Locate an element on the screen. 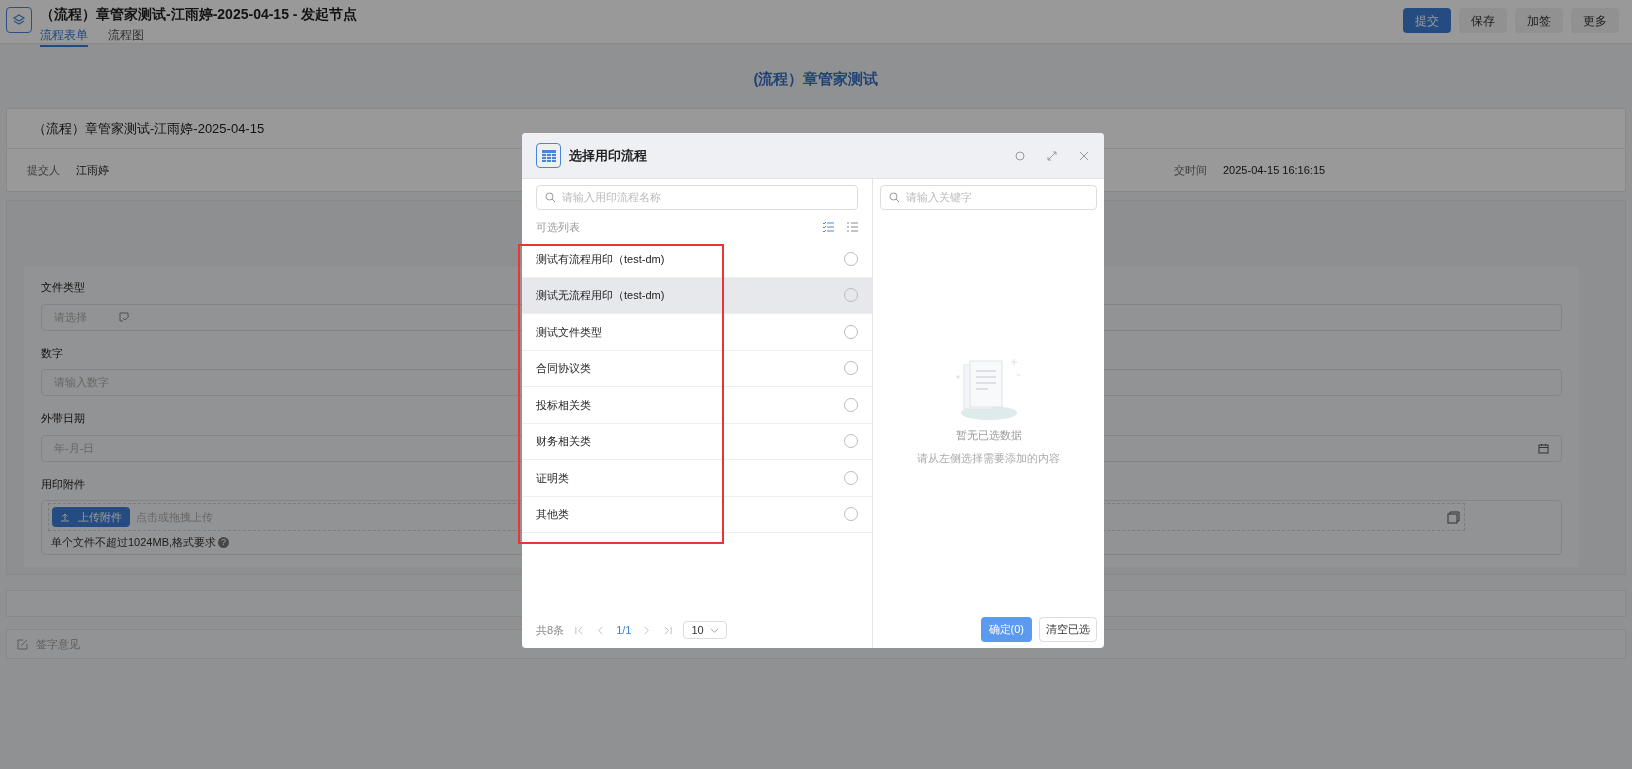  placeholder: 请输入用印流程名称 is located at coordinates (611, 198).